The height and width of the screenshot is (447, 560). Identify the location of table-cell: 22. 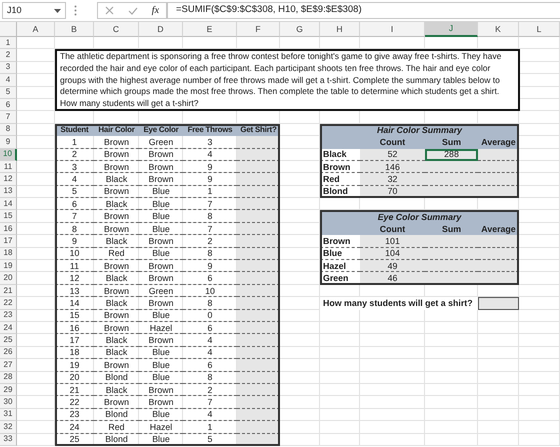
(74, 402).